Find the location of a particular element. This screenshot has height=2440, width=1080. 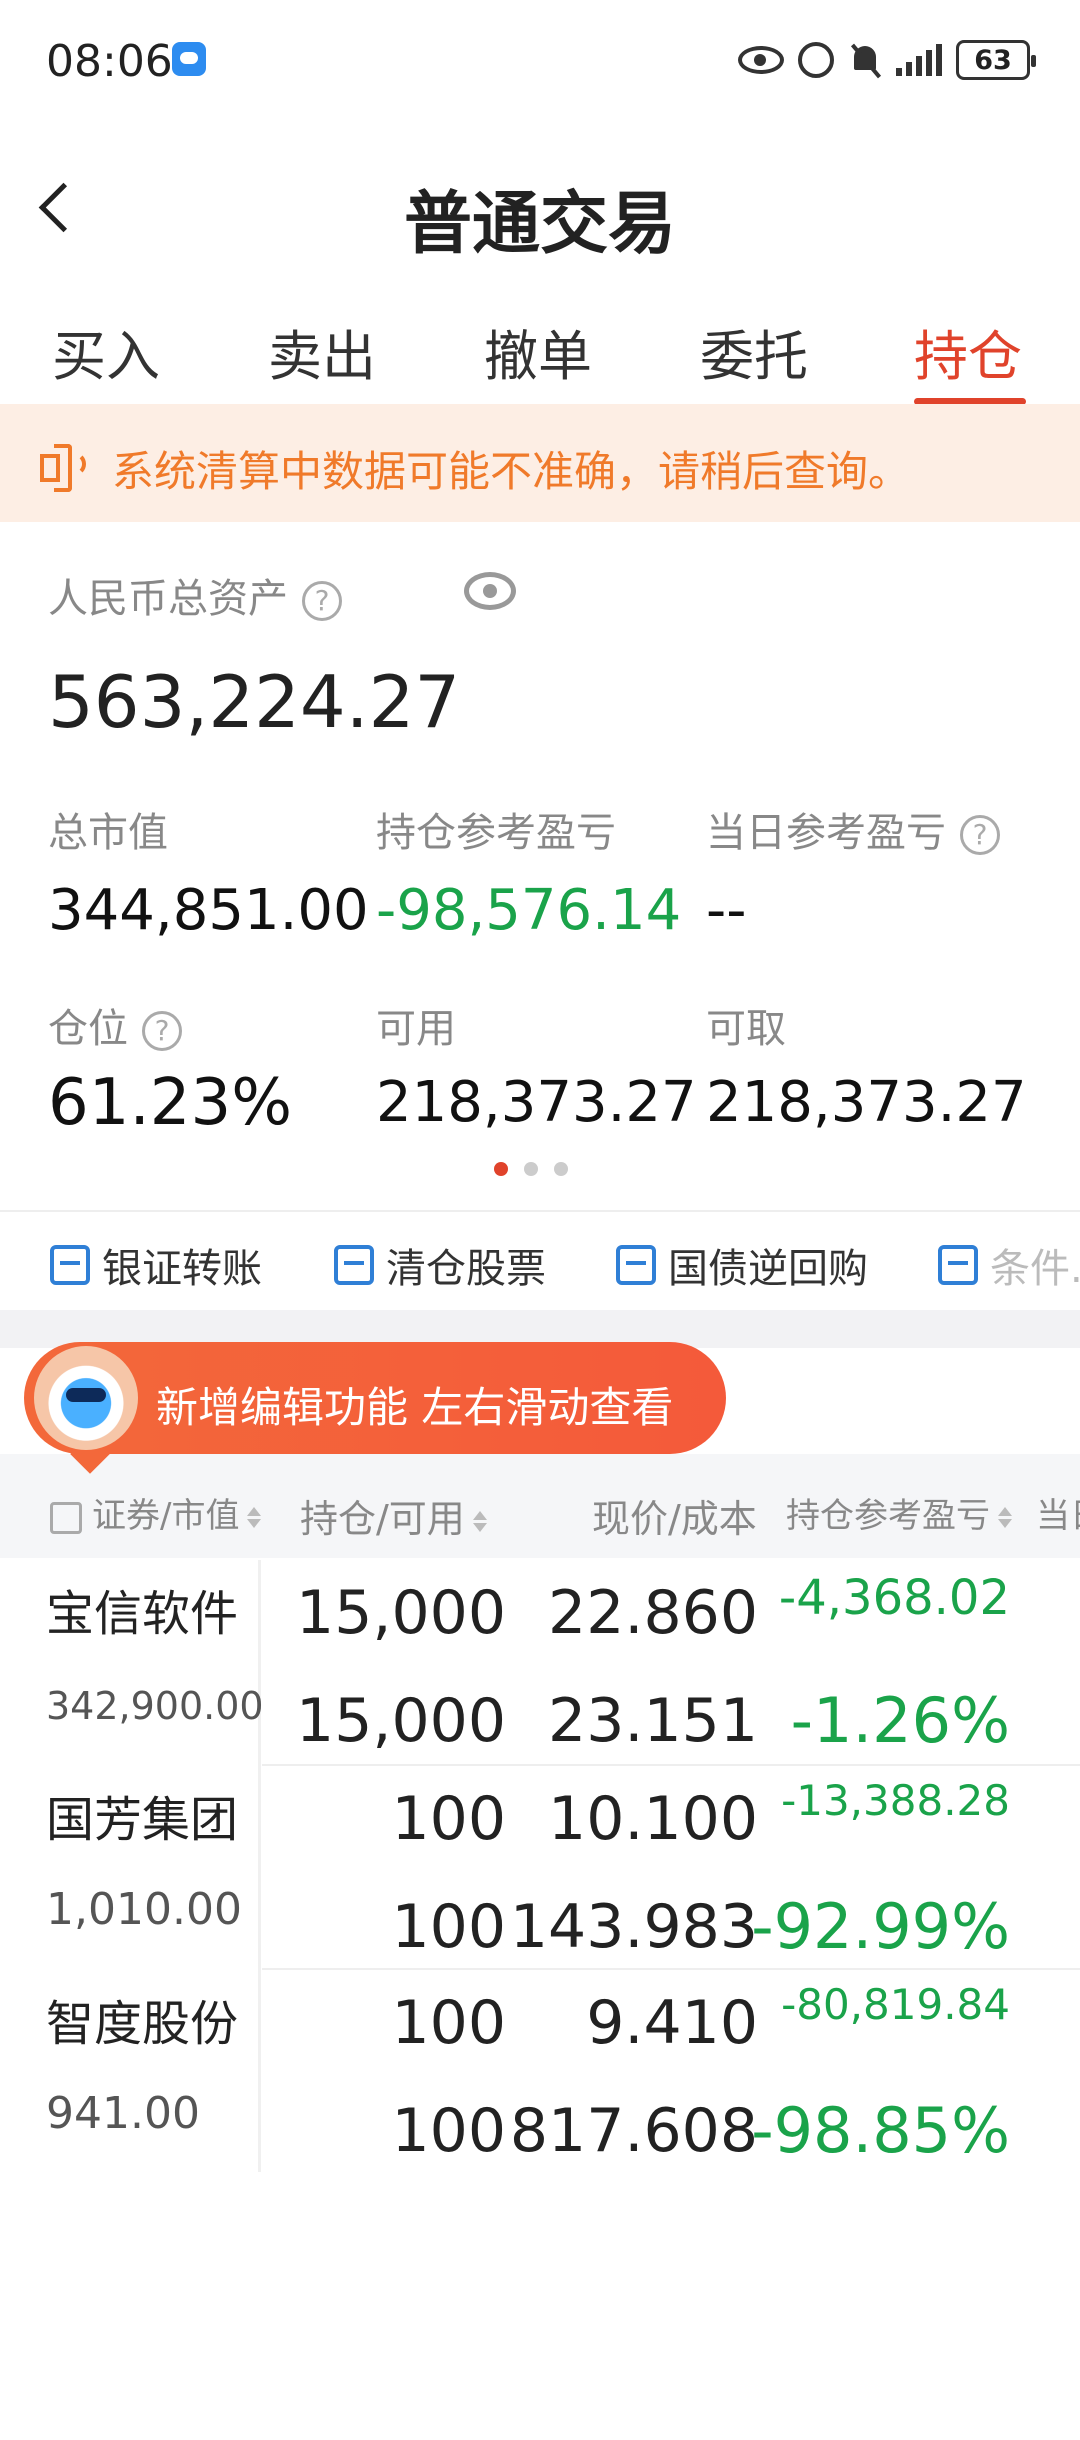

promo-text: 新增编辑功能 左右滑动查看 is located at coordinates (415, 1407).